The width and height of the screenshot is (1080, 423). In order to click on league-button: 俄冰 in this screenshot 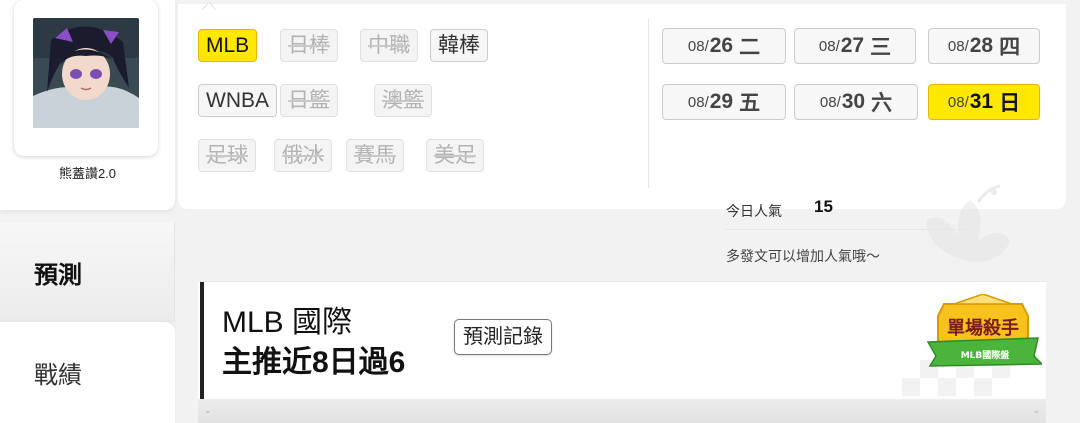, I will do `click(303, 155)`.